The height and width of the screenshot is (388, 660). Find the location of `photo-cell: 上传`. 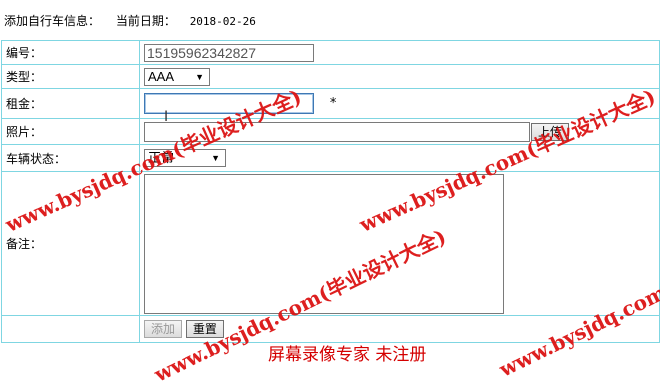

photo-cell: 上传 is located at coordinates (399, 131).